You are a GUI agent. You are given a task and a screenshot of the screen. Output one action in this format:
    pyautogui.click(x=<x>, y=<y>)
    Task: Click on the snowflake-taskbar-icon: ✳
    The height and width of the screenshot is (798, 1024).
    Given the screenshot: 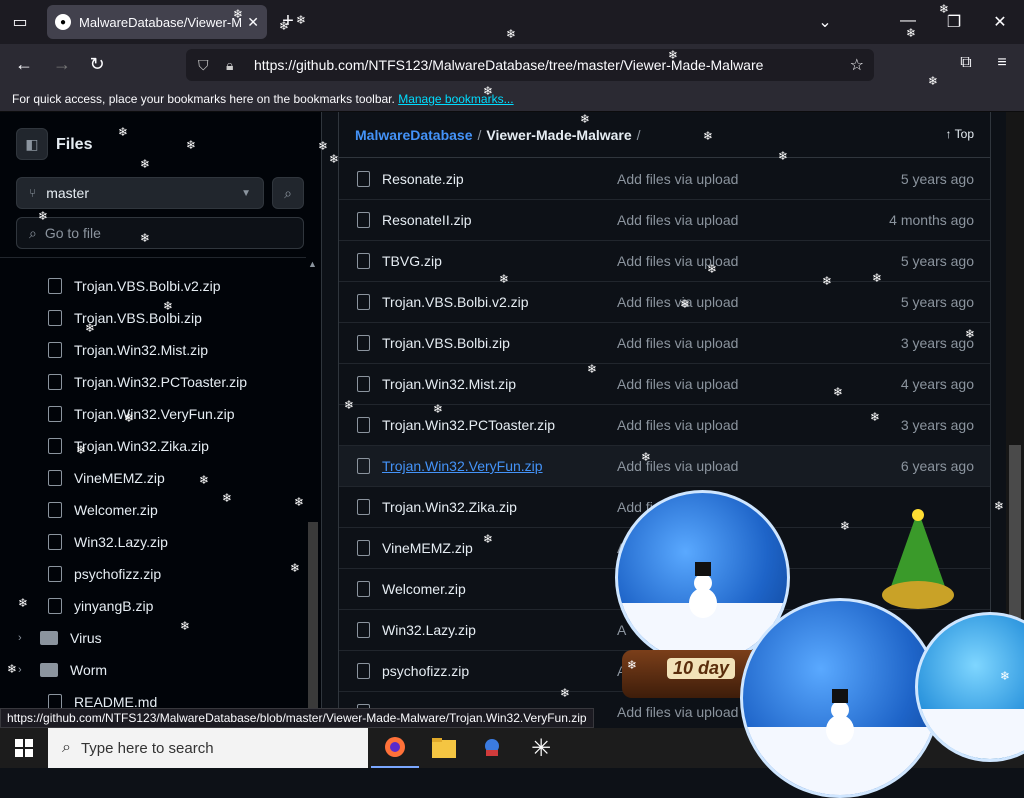 What is the action you would take?
    pyautogui.click(x=541, y=748)
    